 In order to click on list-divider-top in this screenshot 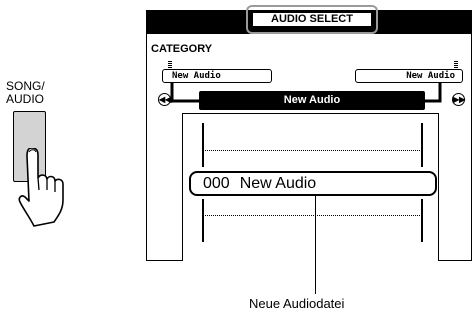, I will do `click(312, 150)`.